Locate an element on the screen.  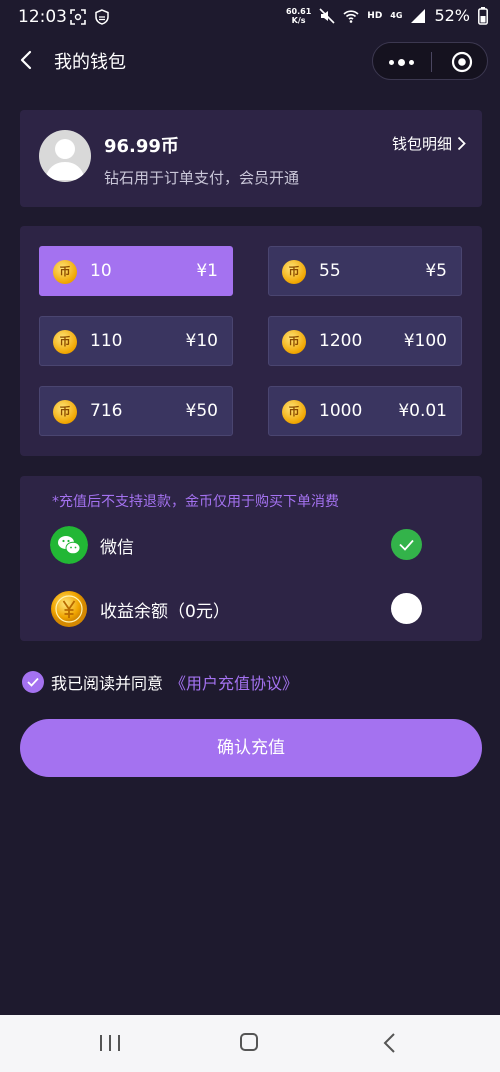
recharge-option: 币 1000 ¥0.01 is located at coordinates (365, 411).